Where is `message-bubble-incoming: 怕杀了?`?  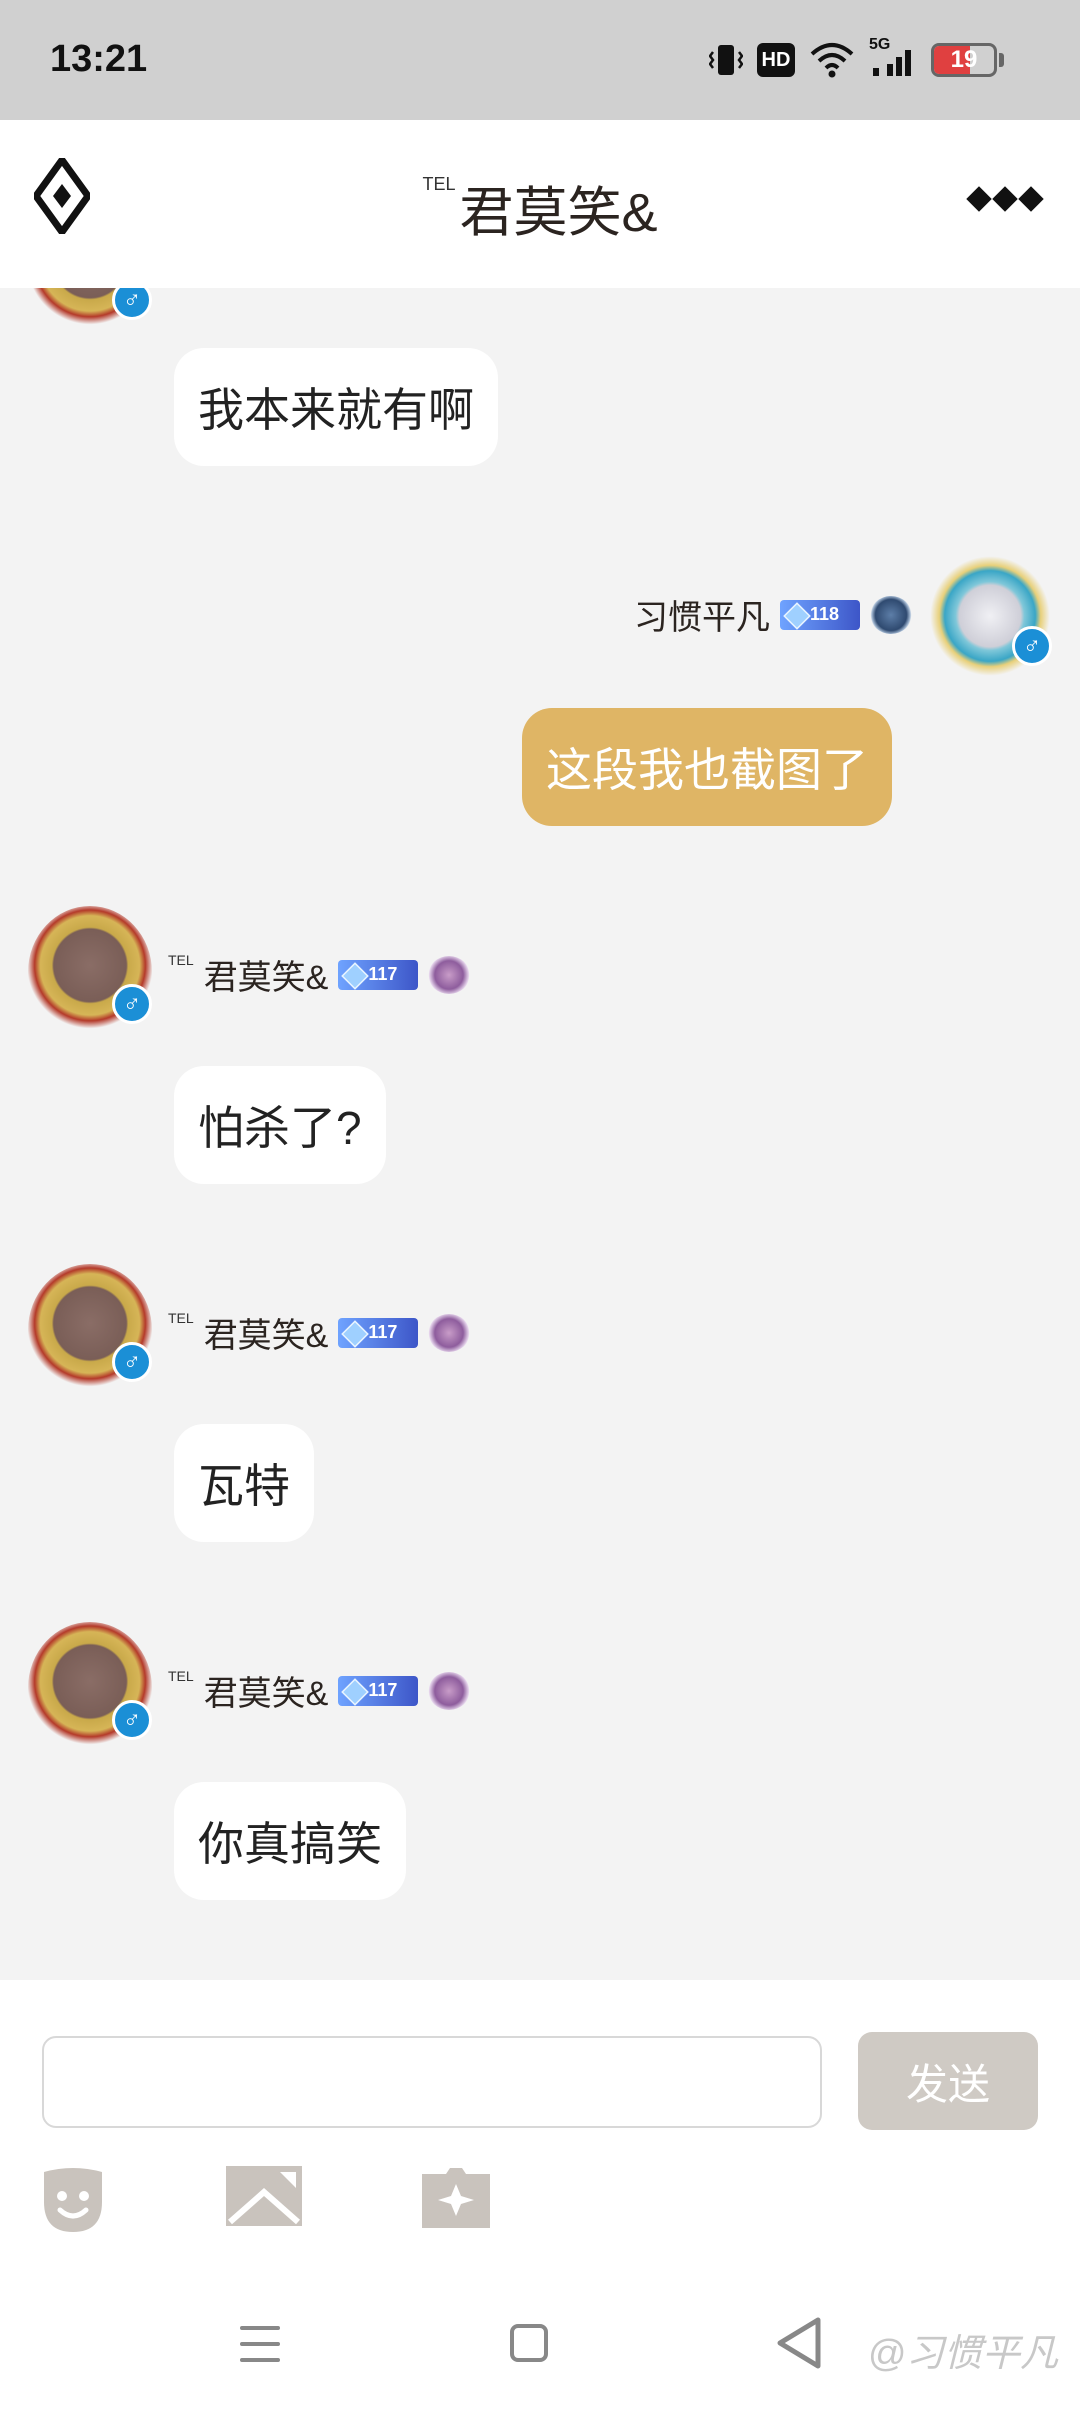 message-bubble-incoming: 怕杀了? is located at coordinates (280, 1125).